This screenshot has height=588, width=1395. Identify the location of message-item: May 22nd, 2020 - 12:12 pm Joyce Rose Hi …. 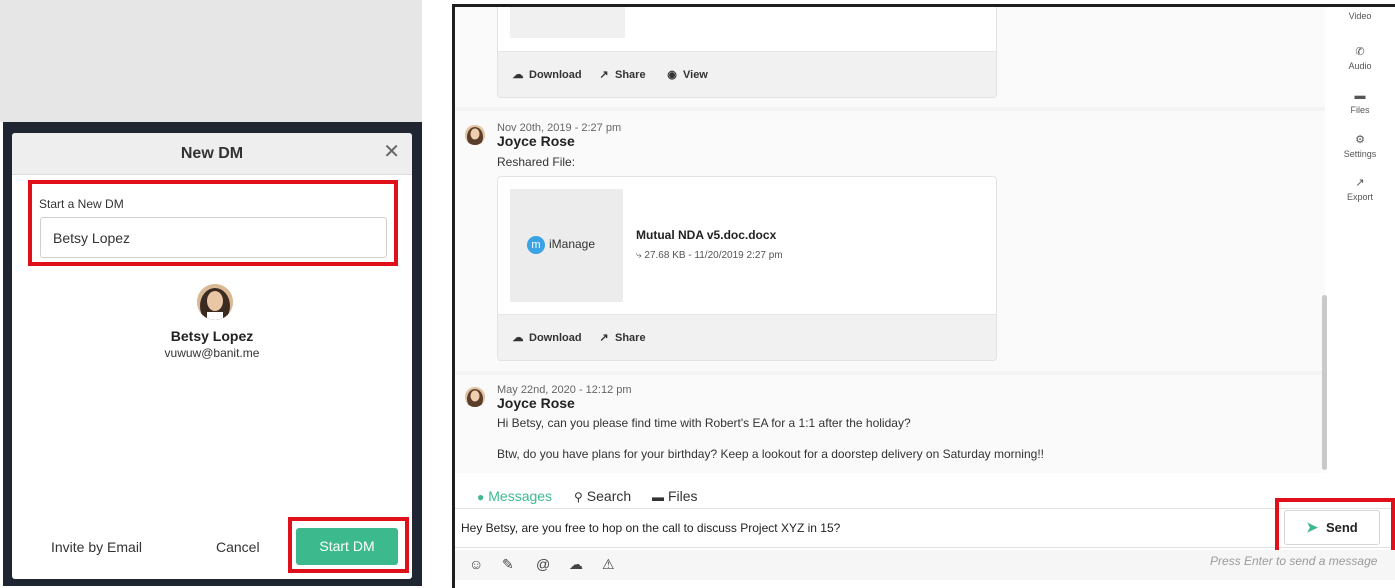
(890, 424).